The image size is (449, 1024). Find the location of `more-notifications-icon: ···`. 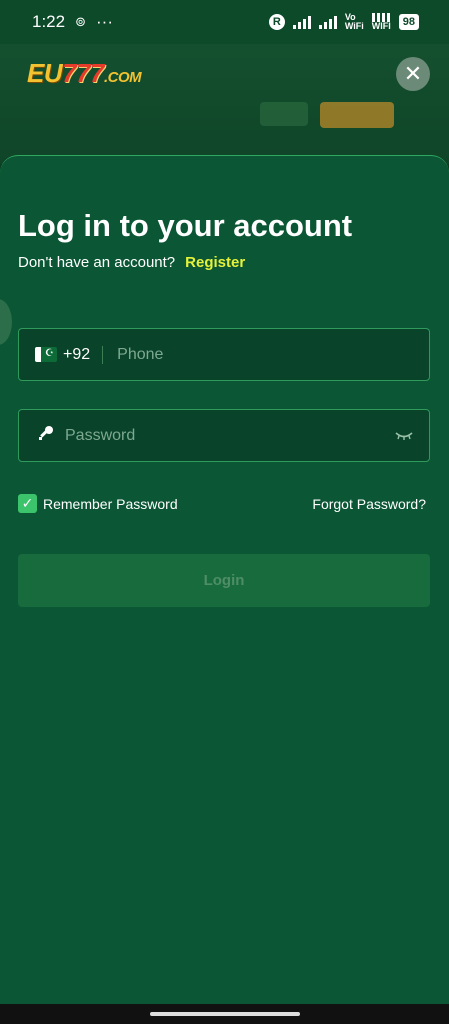

more-notifications-icon: ··· is located at coordinates (104, 21).